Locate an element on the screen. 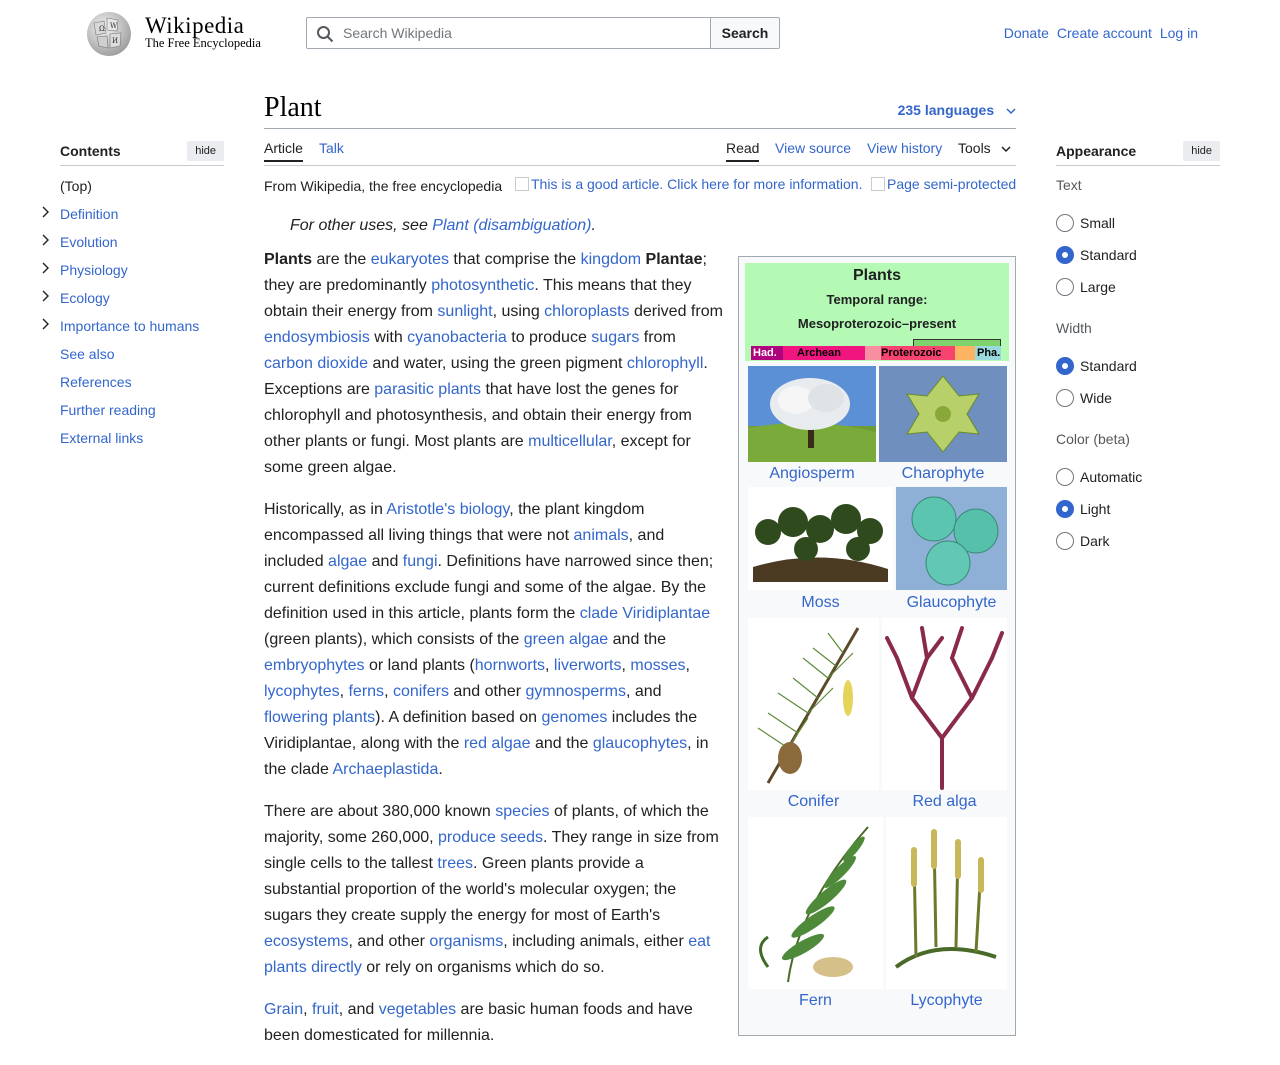 Image resolution: width=1280 pixels, height=1065 pixels. caption-moss: Moss is located at coordinates (820, 603).